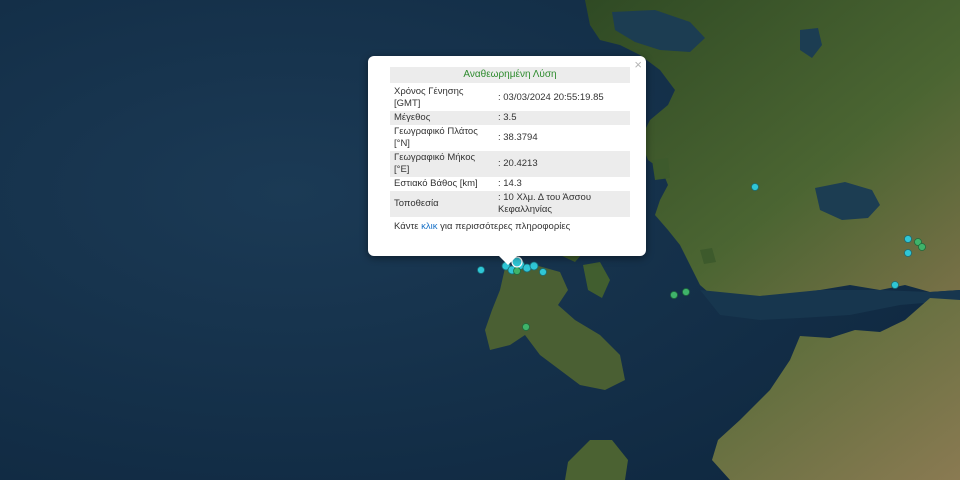  I want to click on popup-title: Αναθεωρημένη Λύση, so click(510, 75).